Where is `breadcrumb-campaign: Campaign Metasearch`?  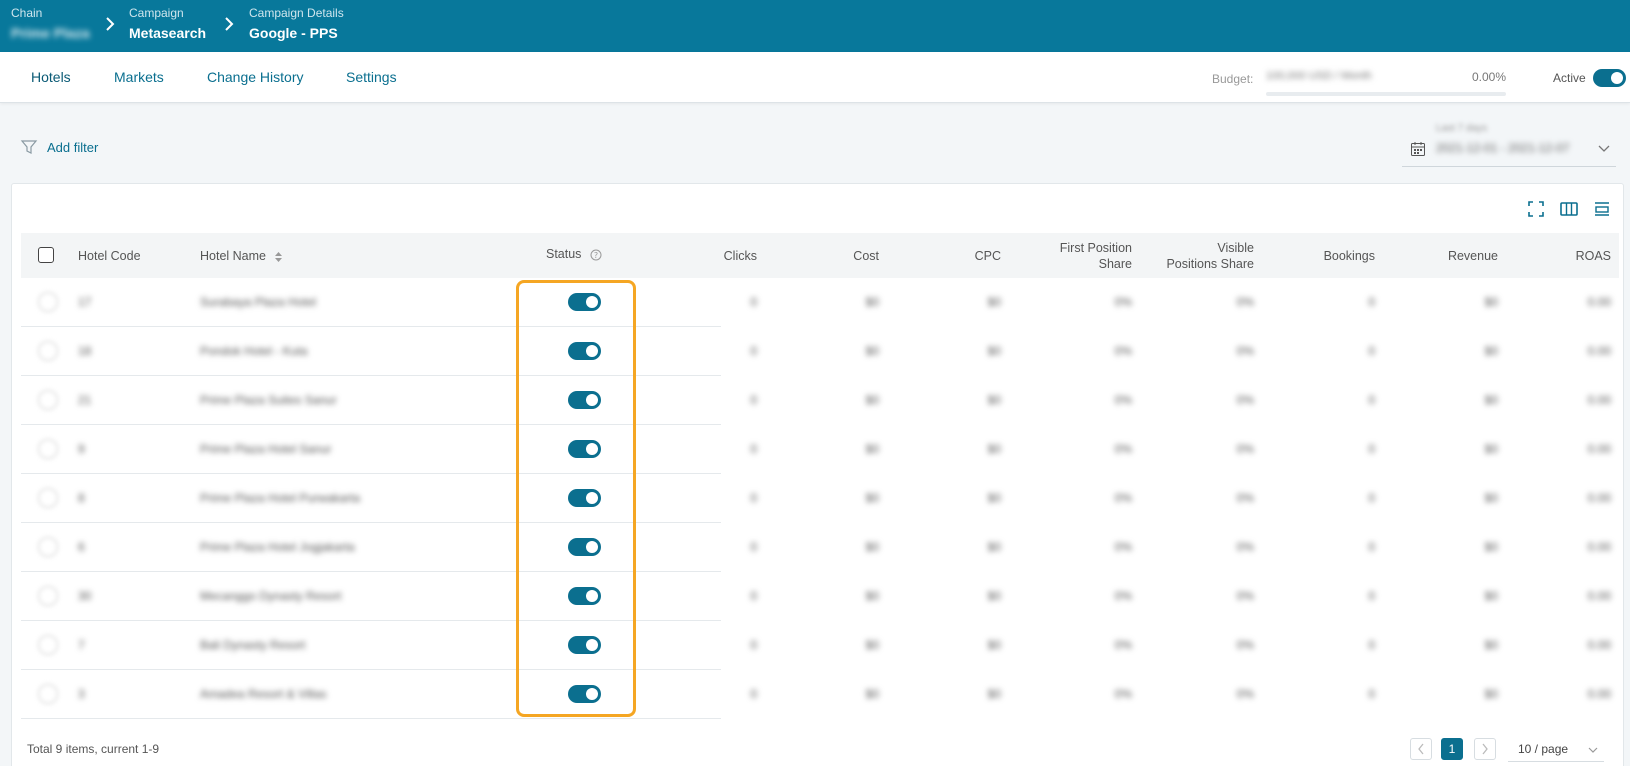
breadcrumb-campaign: Campaign Metasearch is located at coordinates (167, 24).